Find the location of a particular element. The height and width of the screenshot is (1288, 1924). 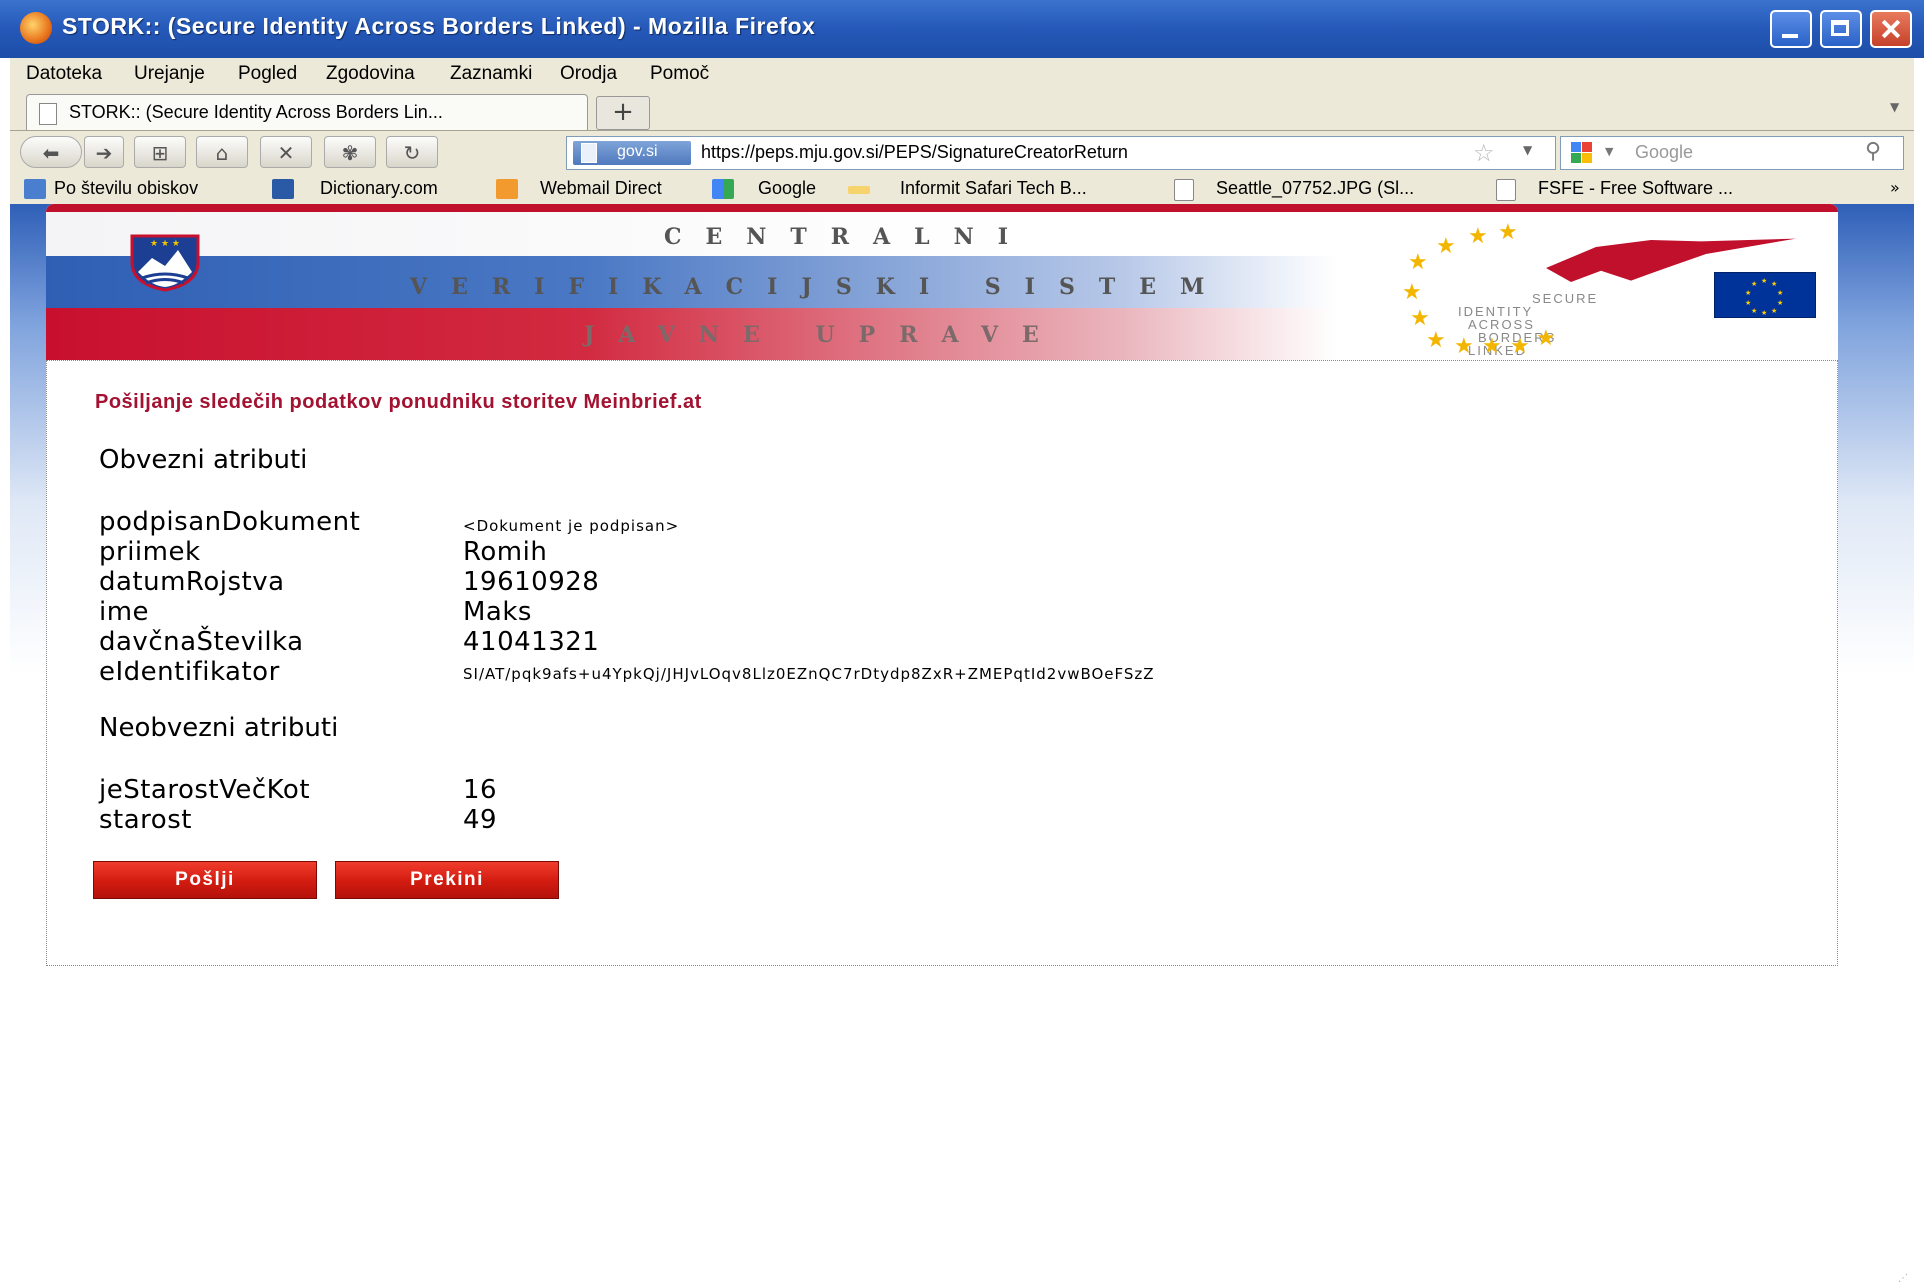

attr-name: davčnaŠtevilka is located at coordinates (201, 642).